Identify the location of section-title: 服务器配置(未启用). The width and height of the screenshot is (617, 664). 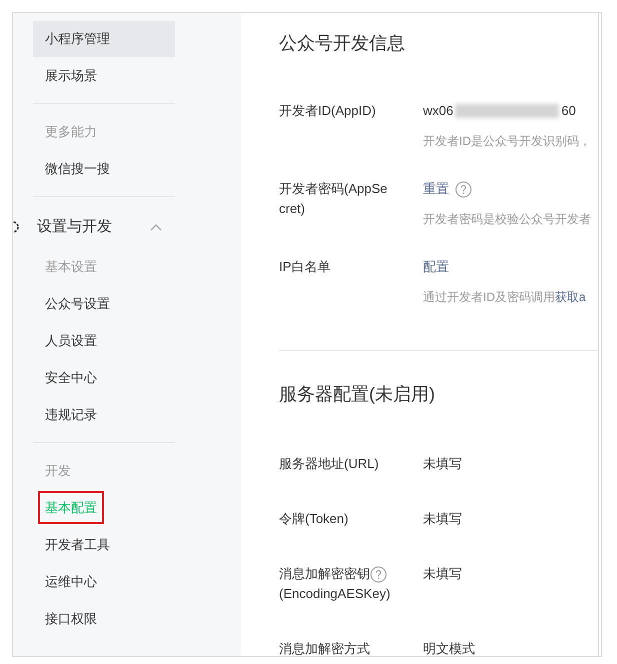
(357, 394).